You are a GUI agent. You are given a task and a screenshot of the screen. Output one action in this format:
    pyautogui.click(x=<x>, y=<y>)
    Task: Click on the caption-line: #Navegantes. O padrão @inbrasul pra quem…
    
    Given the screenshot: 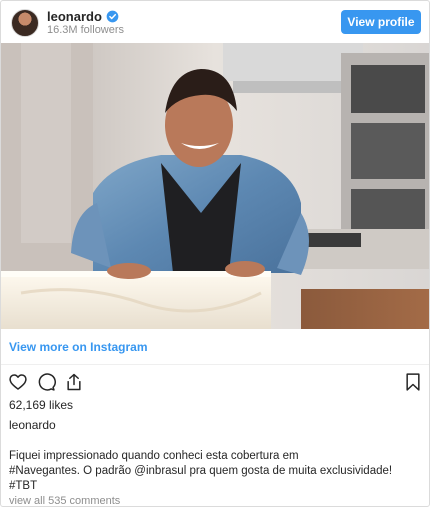 What is the action you would take?
    pyautogui.click(x=201, y=471)
    